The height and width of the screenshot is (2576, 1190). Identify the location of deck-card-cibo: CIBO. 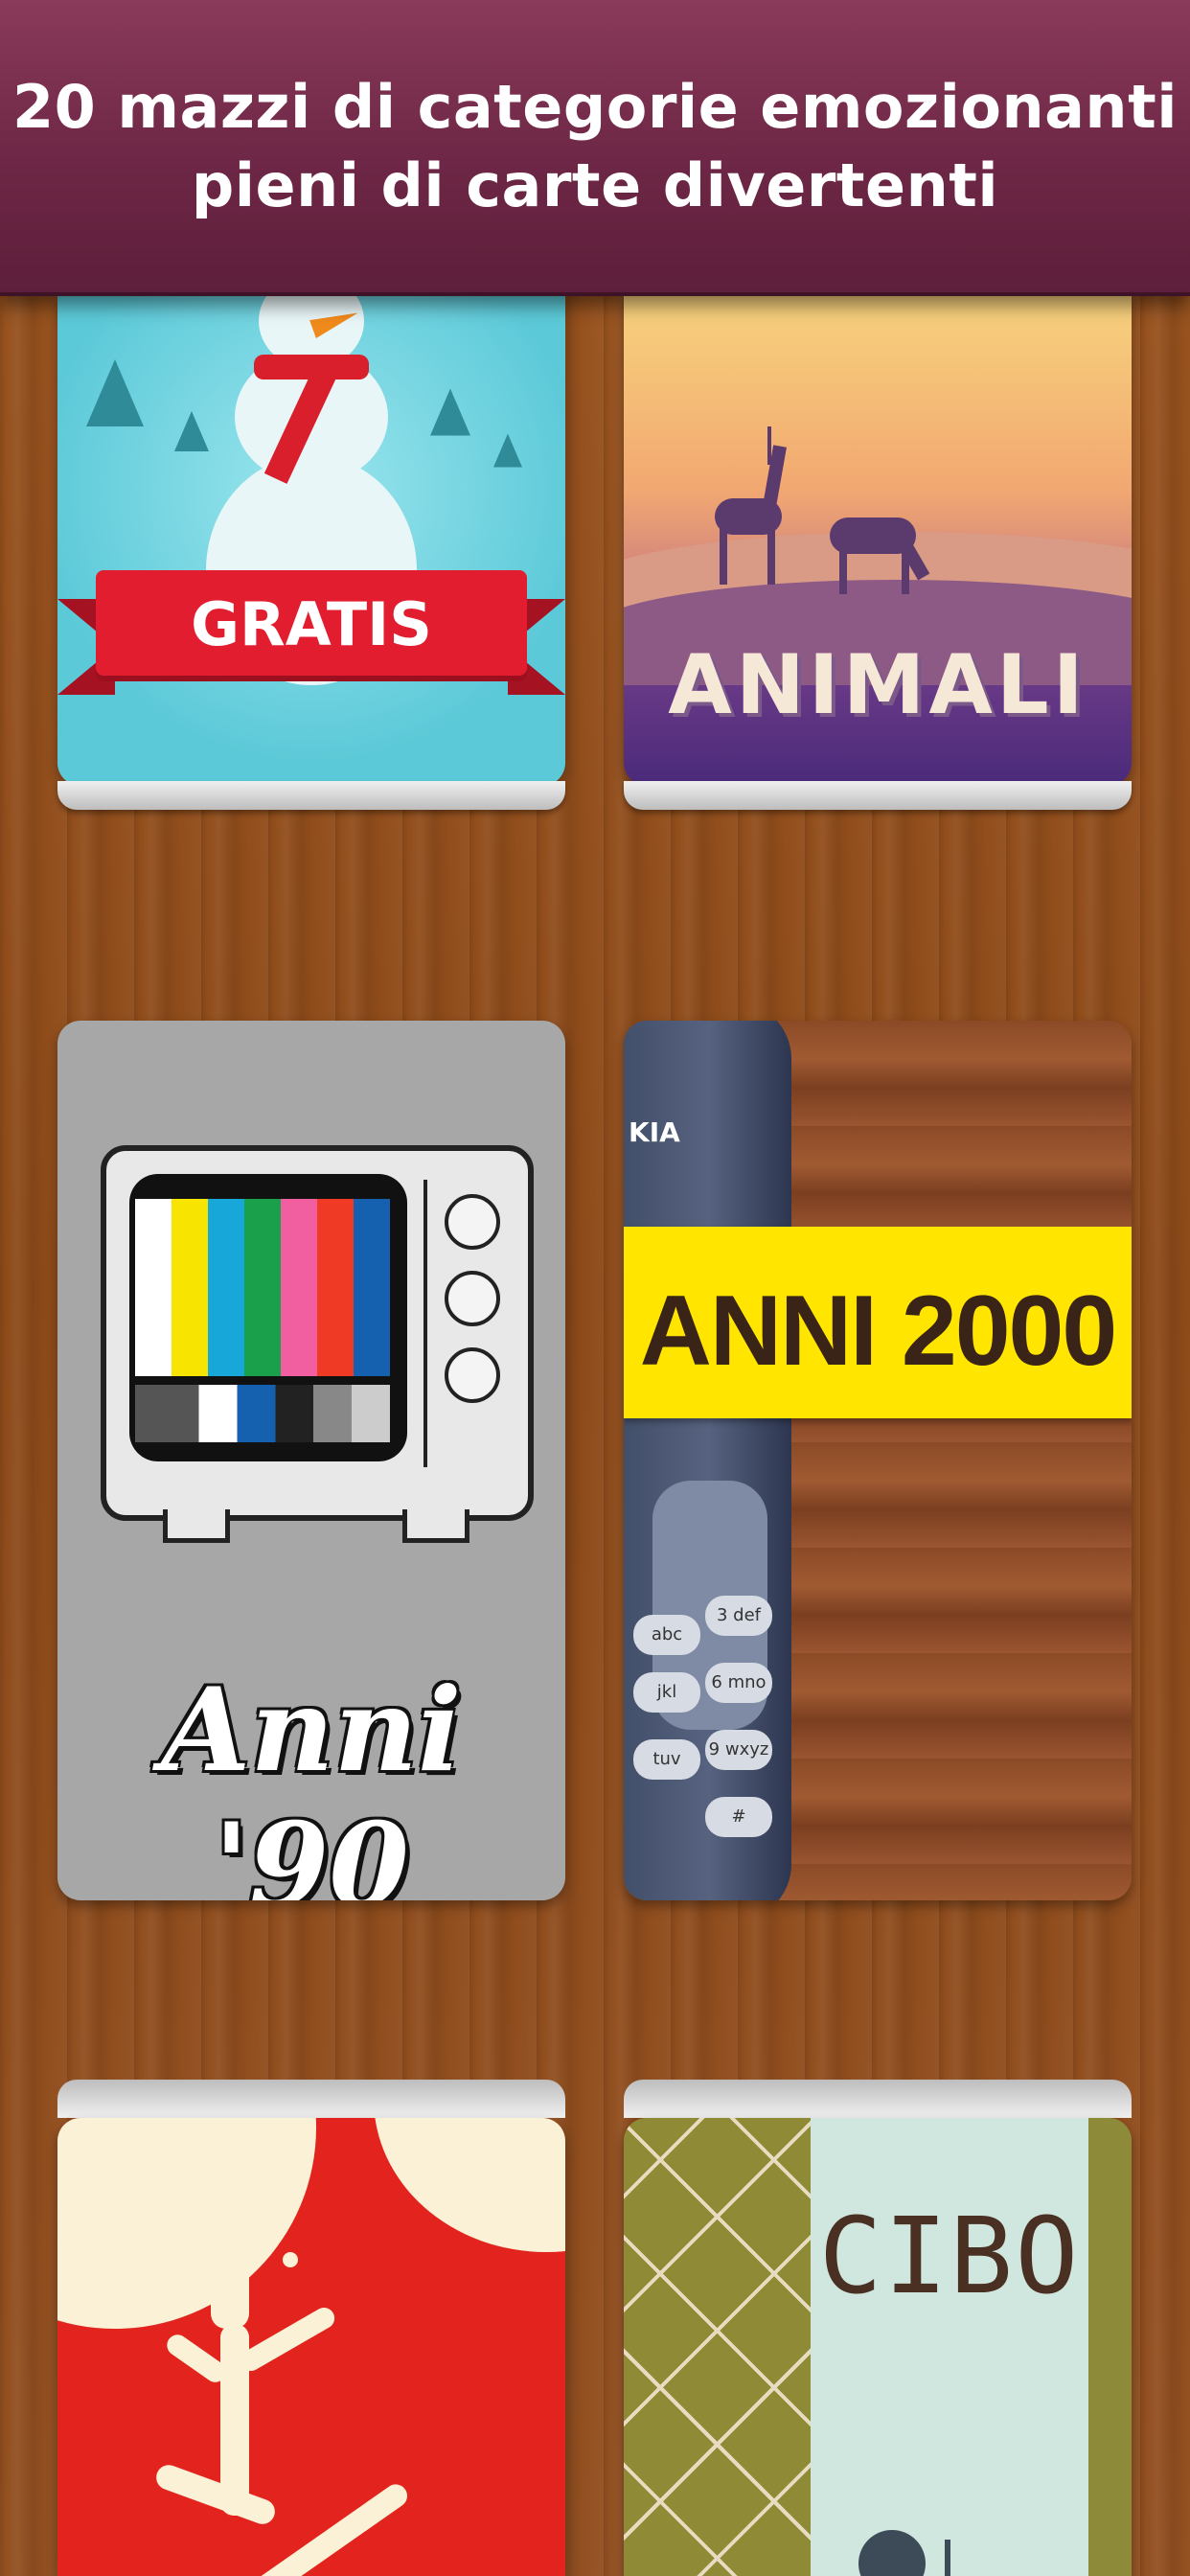
(878, 2347).